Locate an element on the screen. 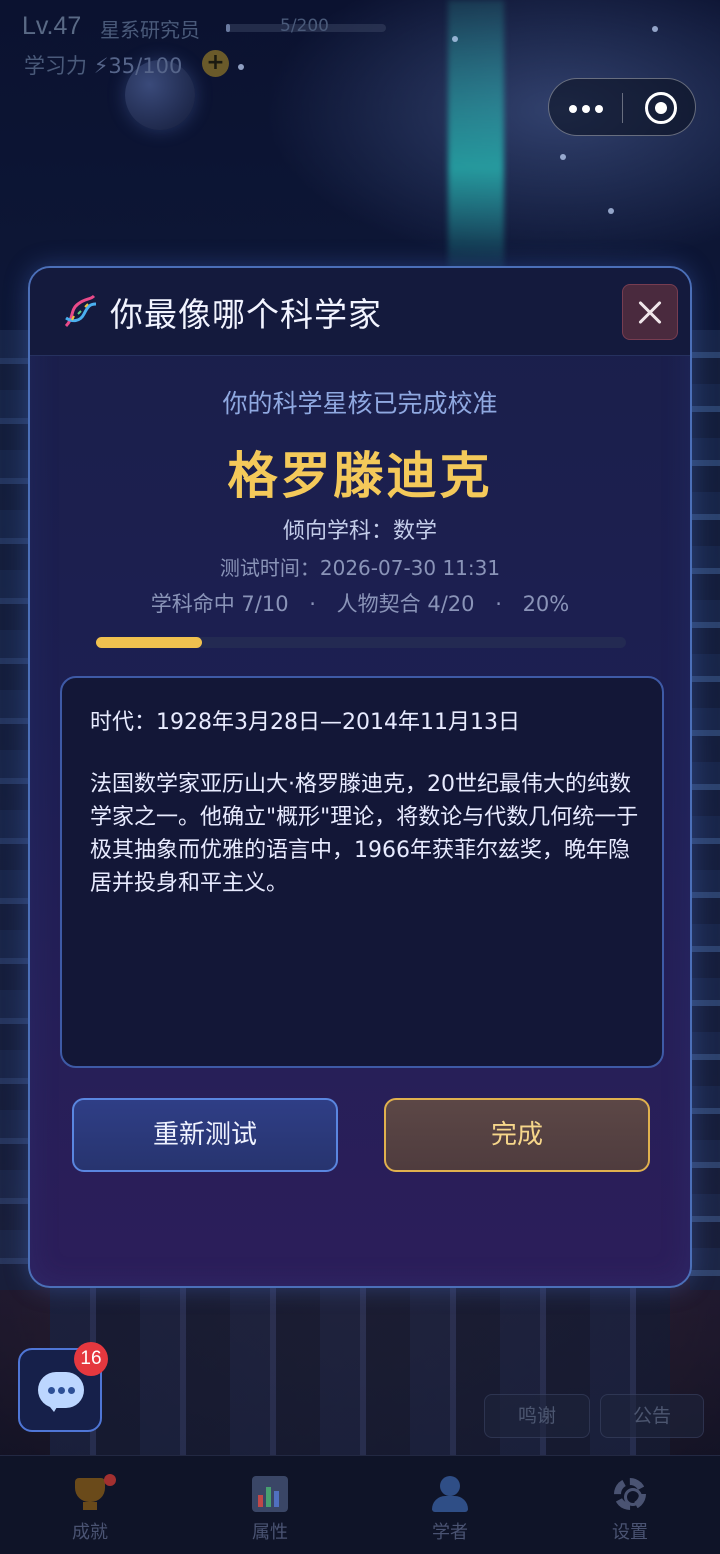 This screenshot has height=1554, width=720. close-button is located at coordinates (650, 312).